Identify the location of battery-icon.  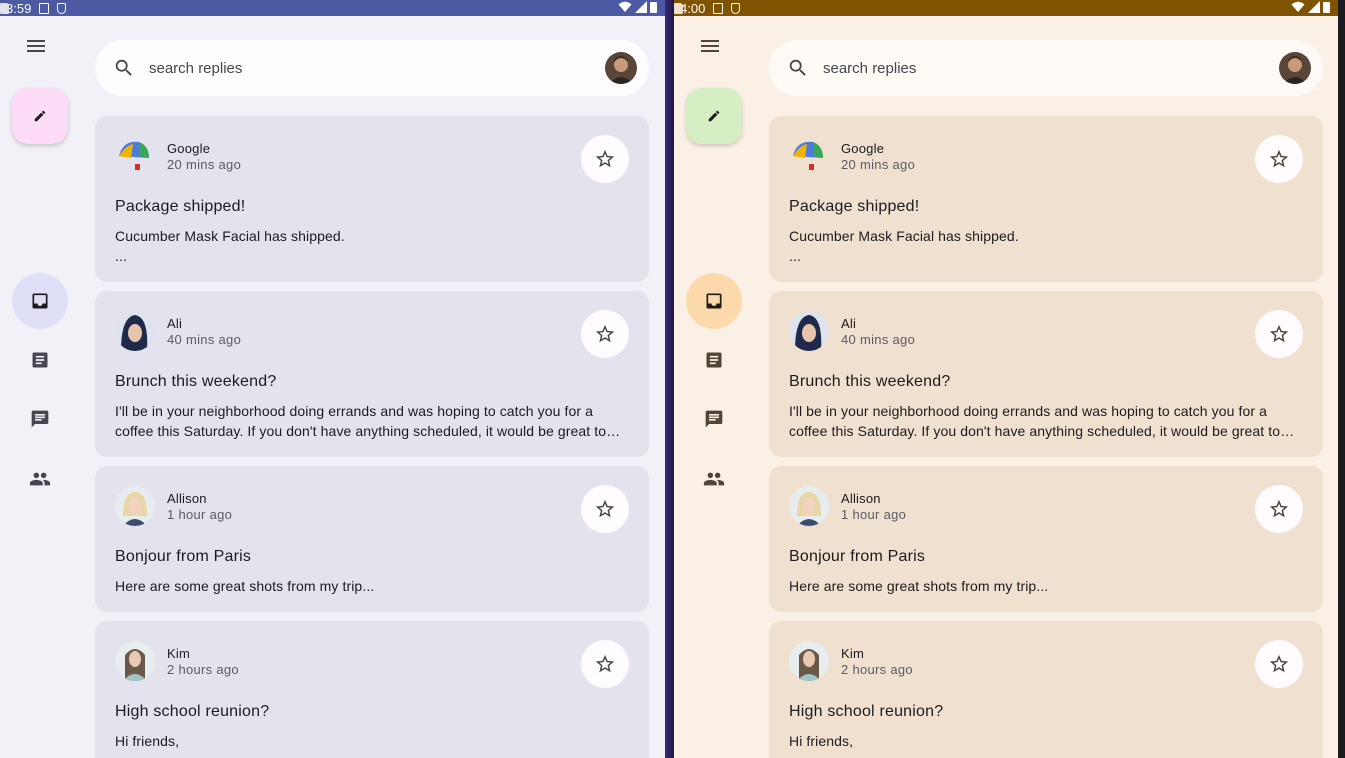
(1326, 7).